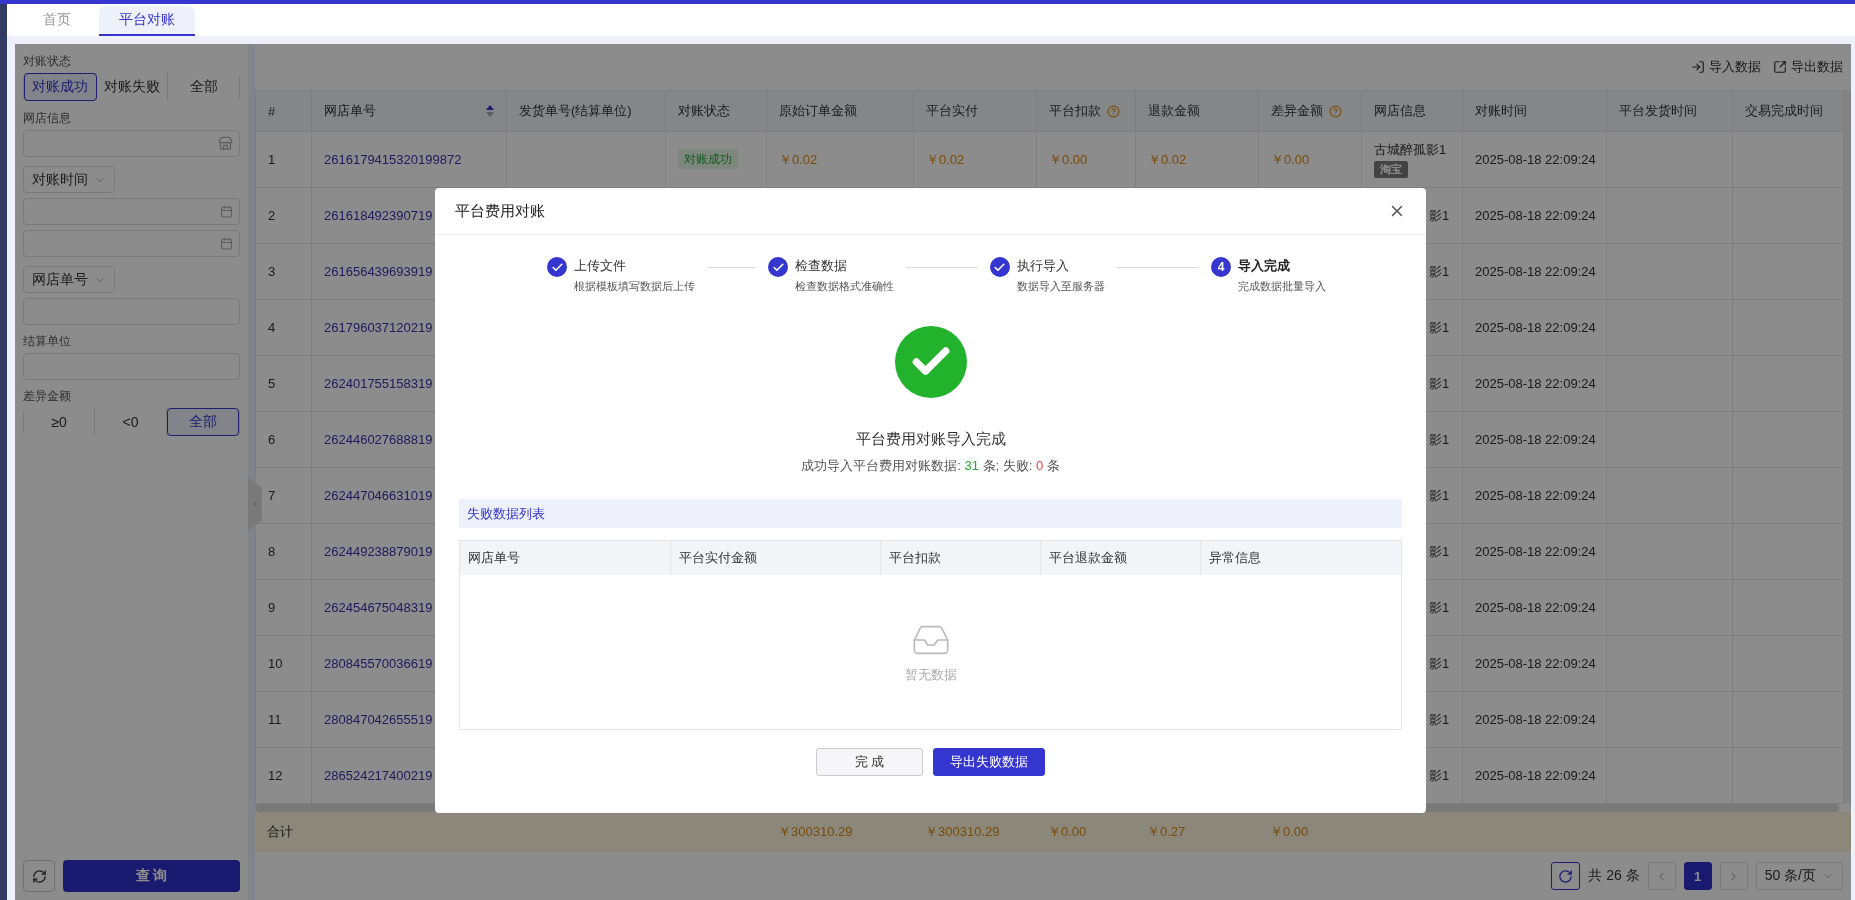 Image resolution: width=1855 pixels, height=900 pixels. I want to click on vertical-scrollbar, so click(1847, 447).